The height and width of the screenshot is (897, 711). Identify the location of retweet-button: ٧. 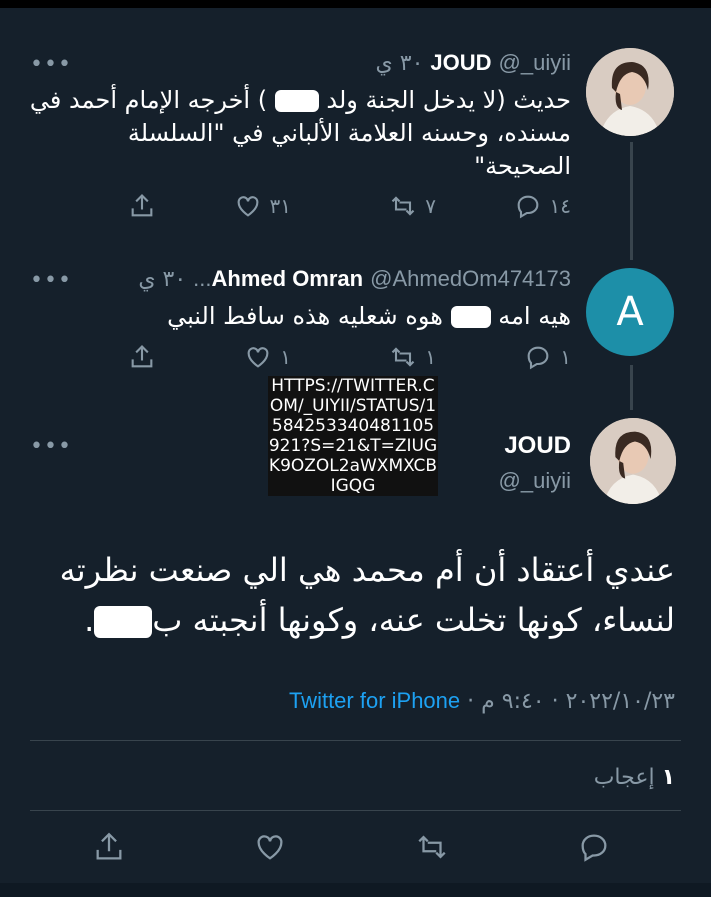
(412, 206).